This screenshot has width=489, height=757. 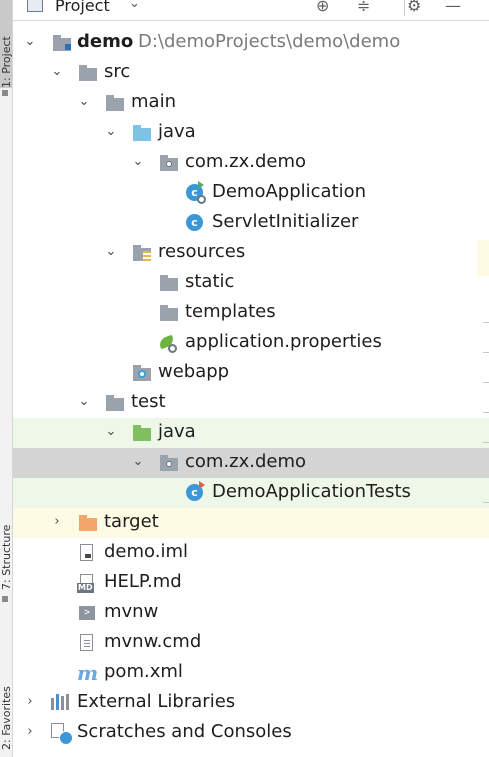 What do you see at coordinates (201, 185) in the screenshot?
I see `run-badge-icon` at bounding box center [201, 185].